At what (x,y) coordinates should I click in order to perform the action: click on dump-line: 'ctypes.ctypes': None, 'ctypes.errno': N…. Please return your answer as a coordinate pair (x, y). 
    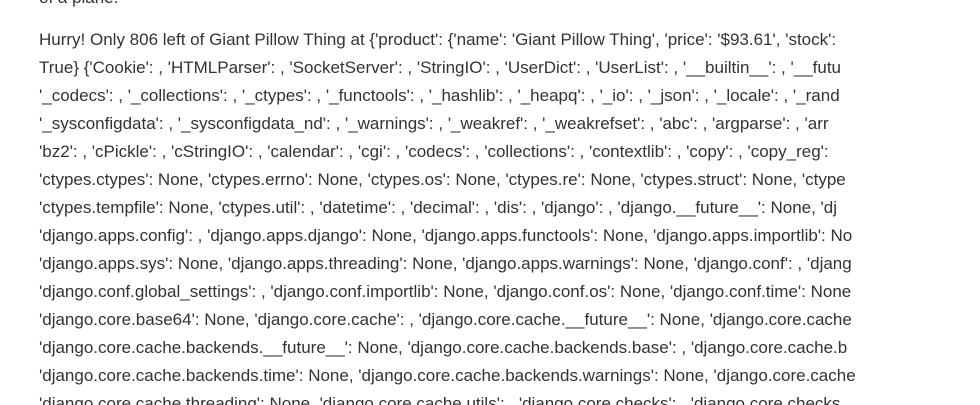
    Looking at the image, I should click on (442, 179).